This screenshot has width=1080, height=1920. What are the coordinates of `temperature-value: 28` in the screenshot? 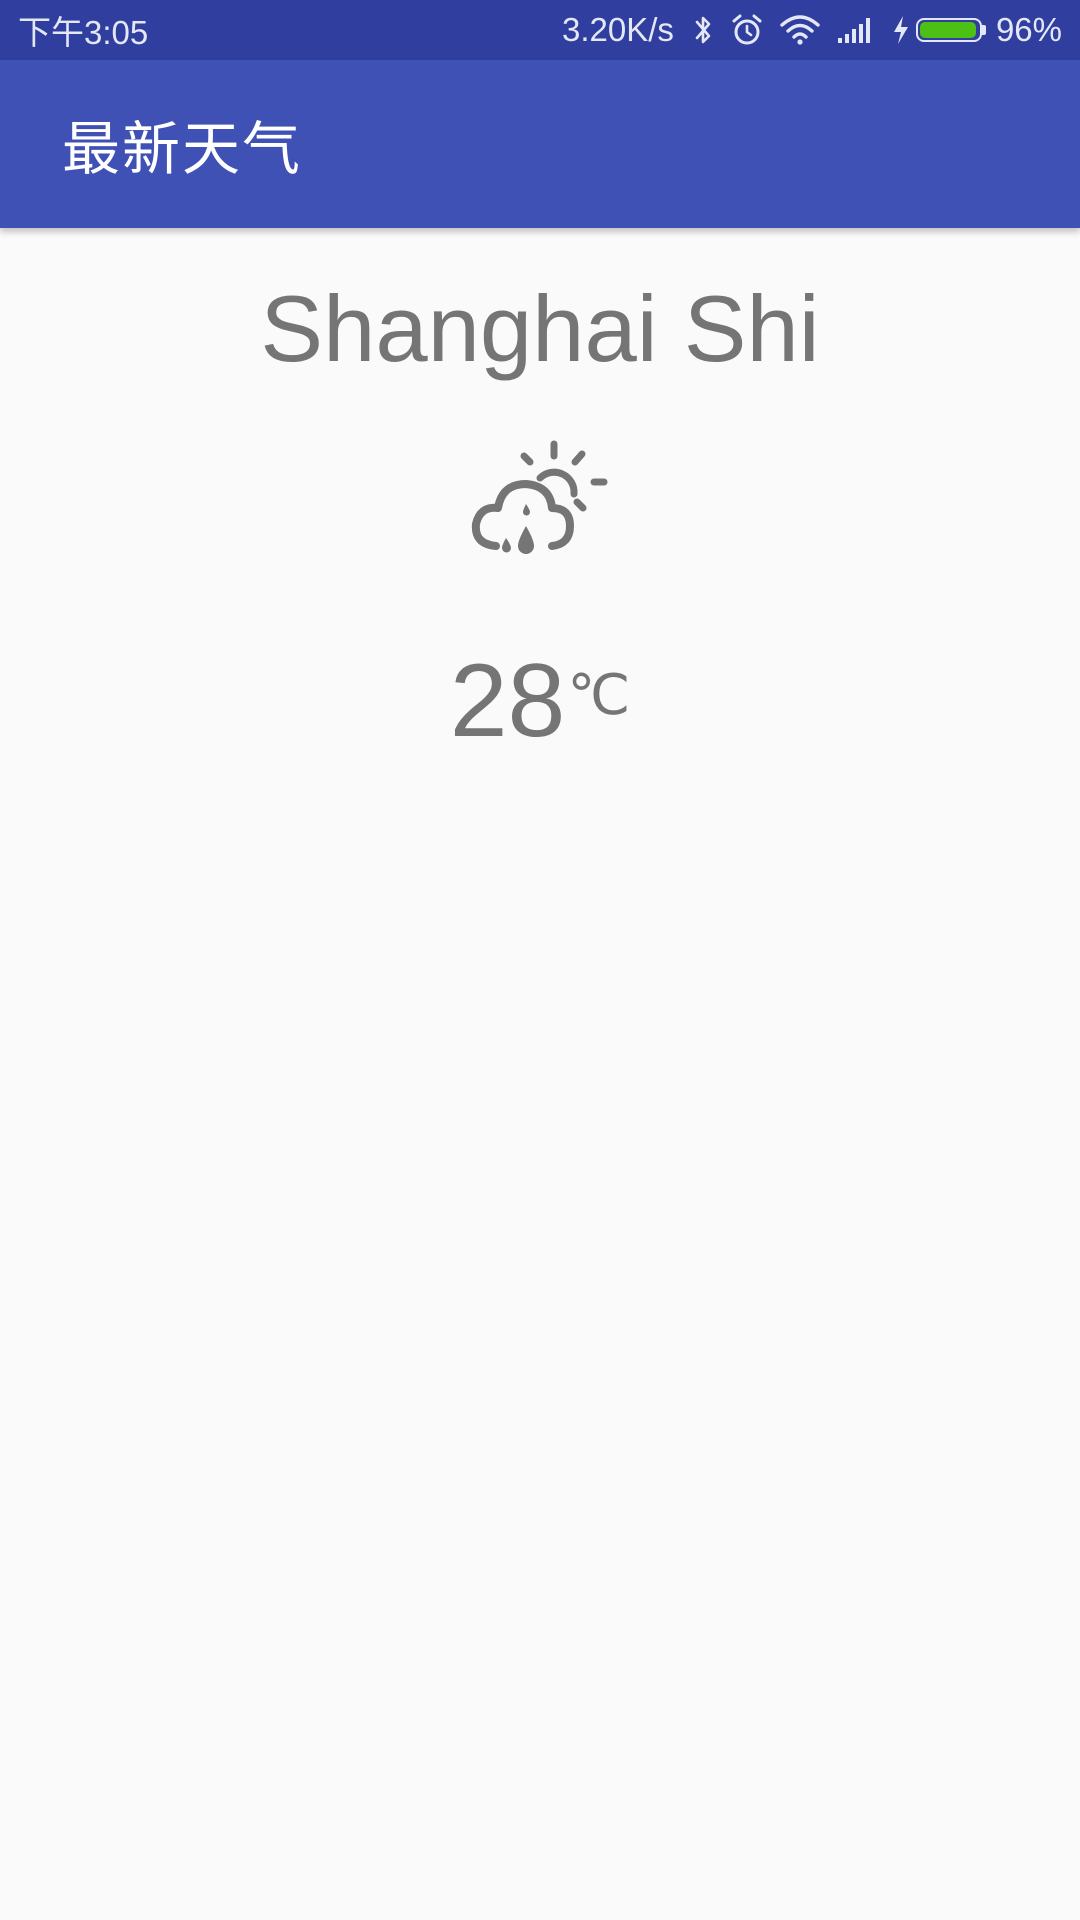 It's located at (507, 701).